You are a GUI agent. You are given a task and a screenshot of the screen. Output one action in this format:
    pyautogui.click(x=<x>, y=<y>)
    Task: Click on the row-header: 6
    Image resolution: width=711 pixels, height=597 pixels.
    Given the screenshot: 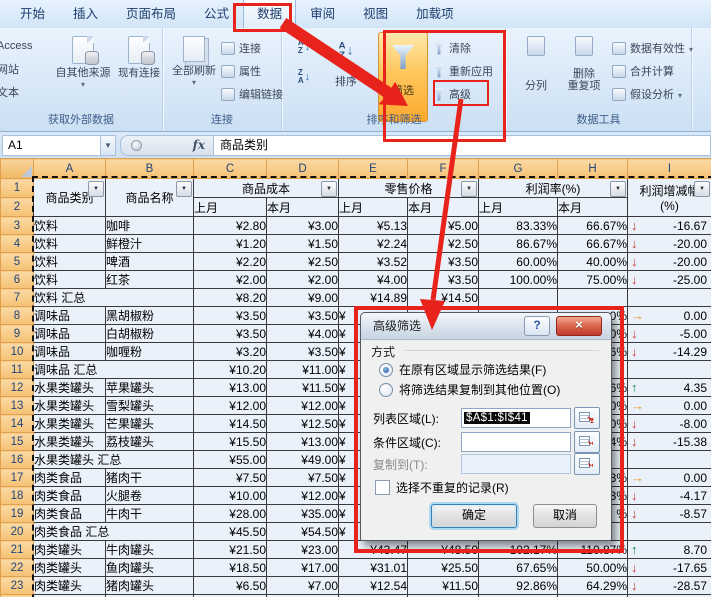 What is the action you would take?
    pyautogui.click(x=17, y=279)
    